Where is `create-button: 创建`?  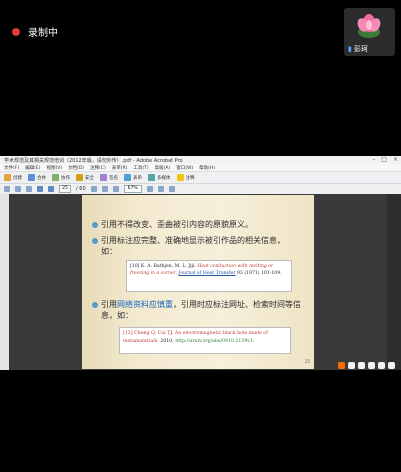 create-button: 创建 is located at coordinates (13, 177).